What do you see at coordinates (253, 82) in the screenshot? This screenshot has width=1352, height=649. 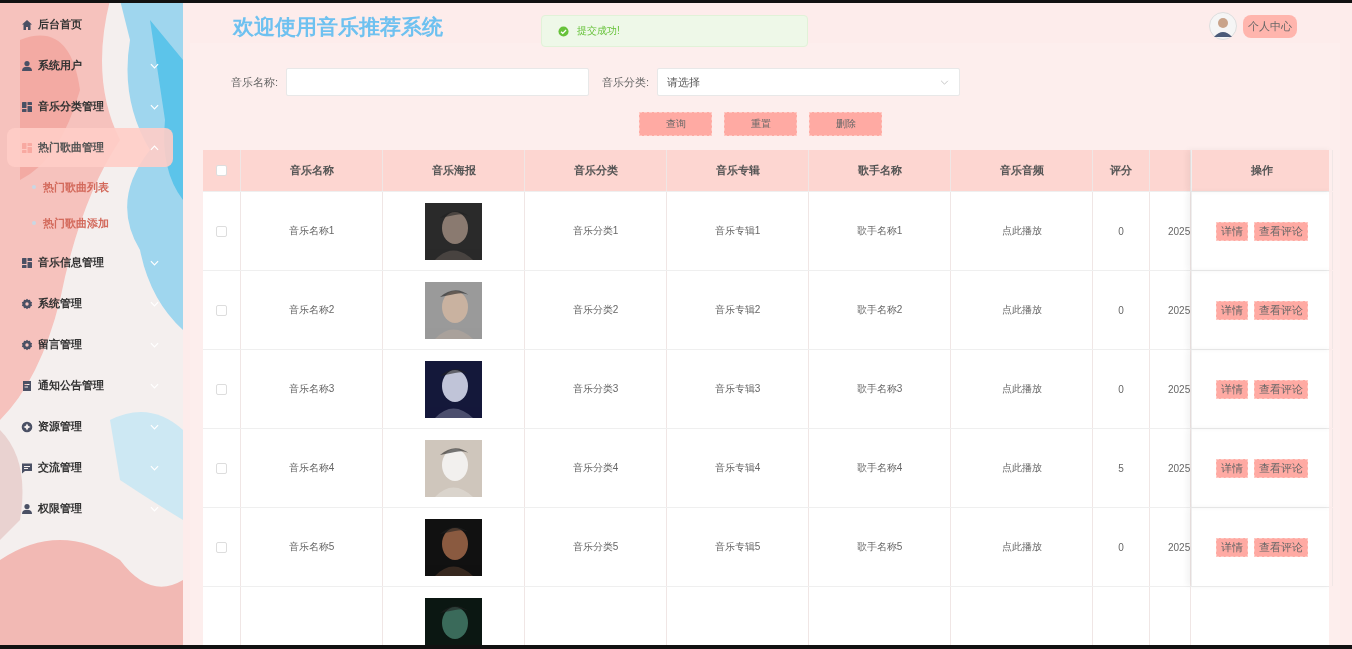 I see `field-label: 音乐名称:` at bounding box center [253, 82].